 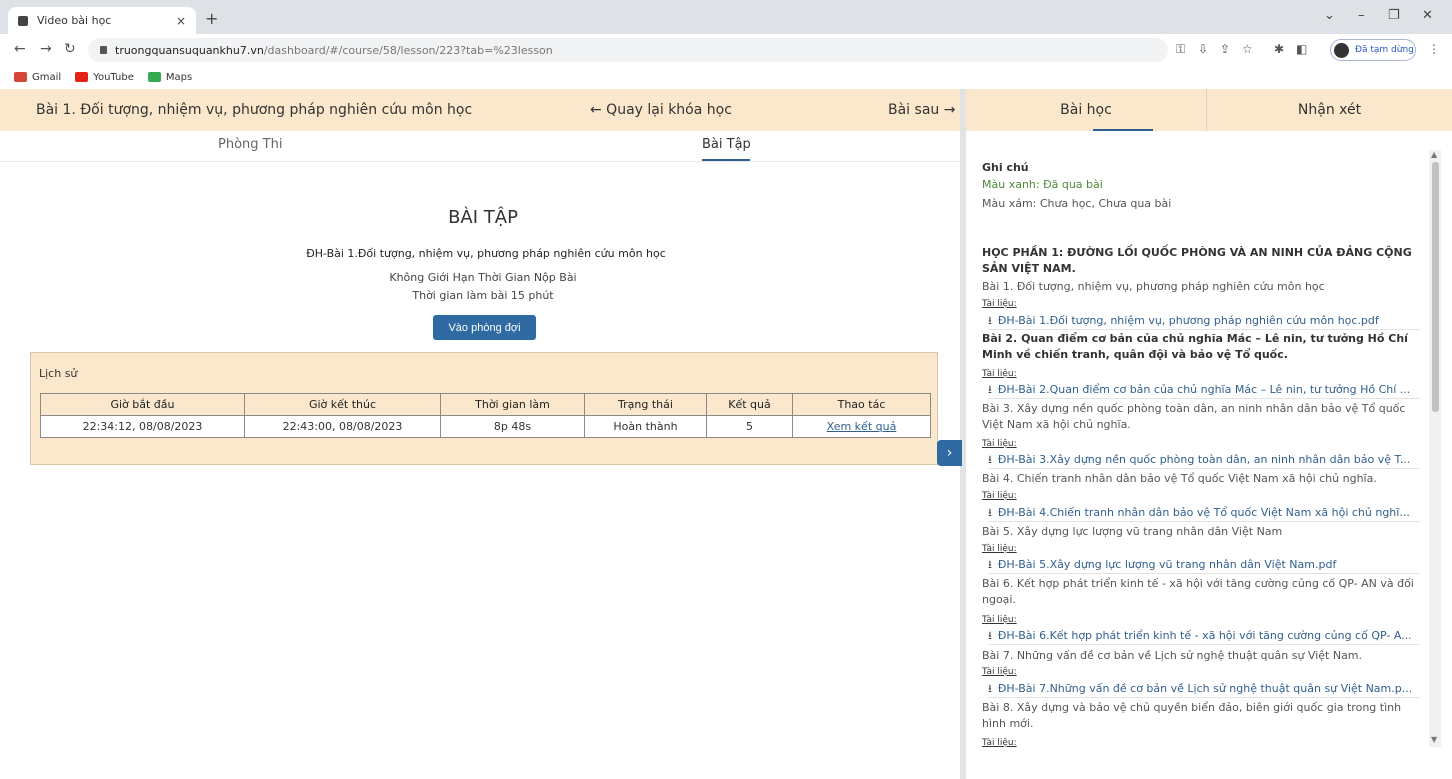 I want to click on chevron-right-icon: ›, so click(x=949, y=453).